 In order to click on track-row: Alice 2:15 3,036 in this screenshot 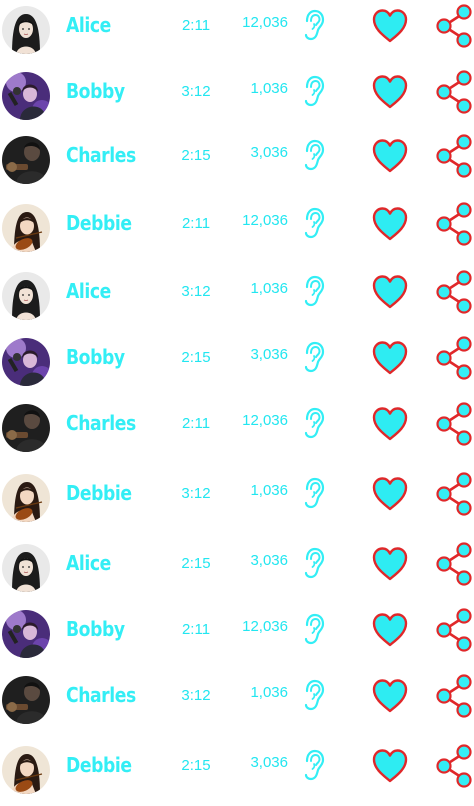, I will do `click(237, 571)`.